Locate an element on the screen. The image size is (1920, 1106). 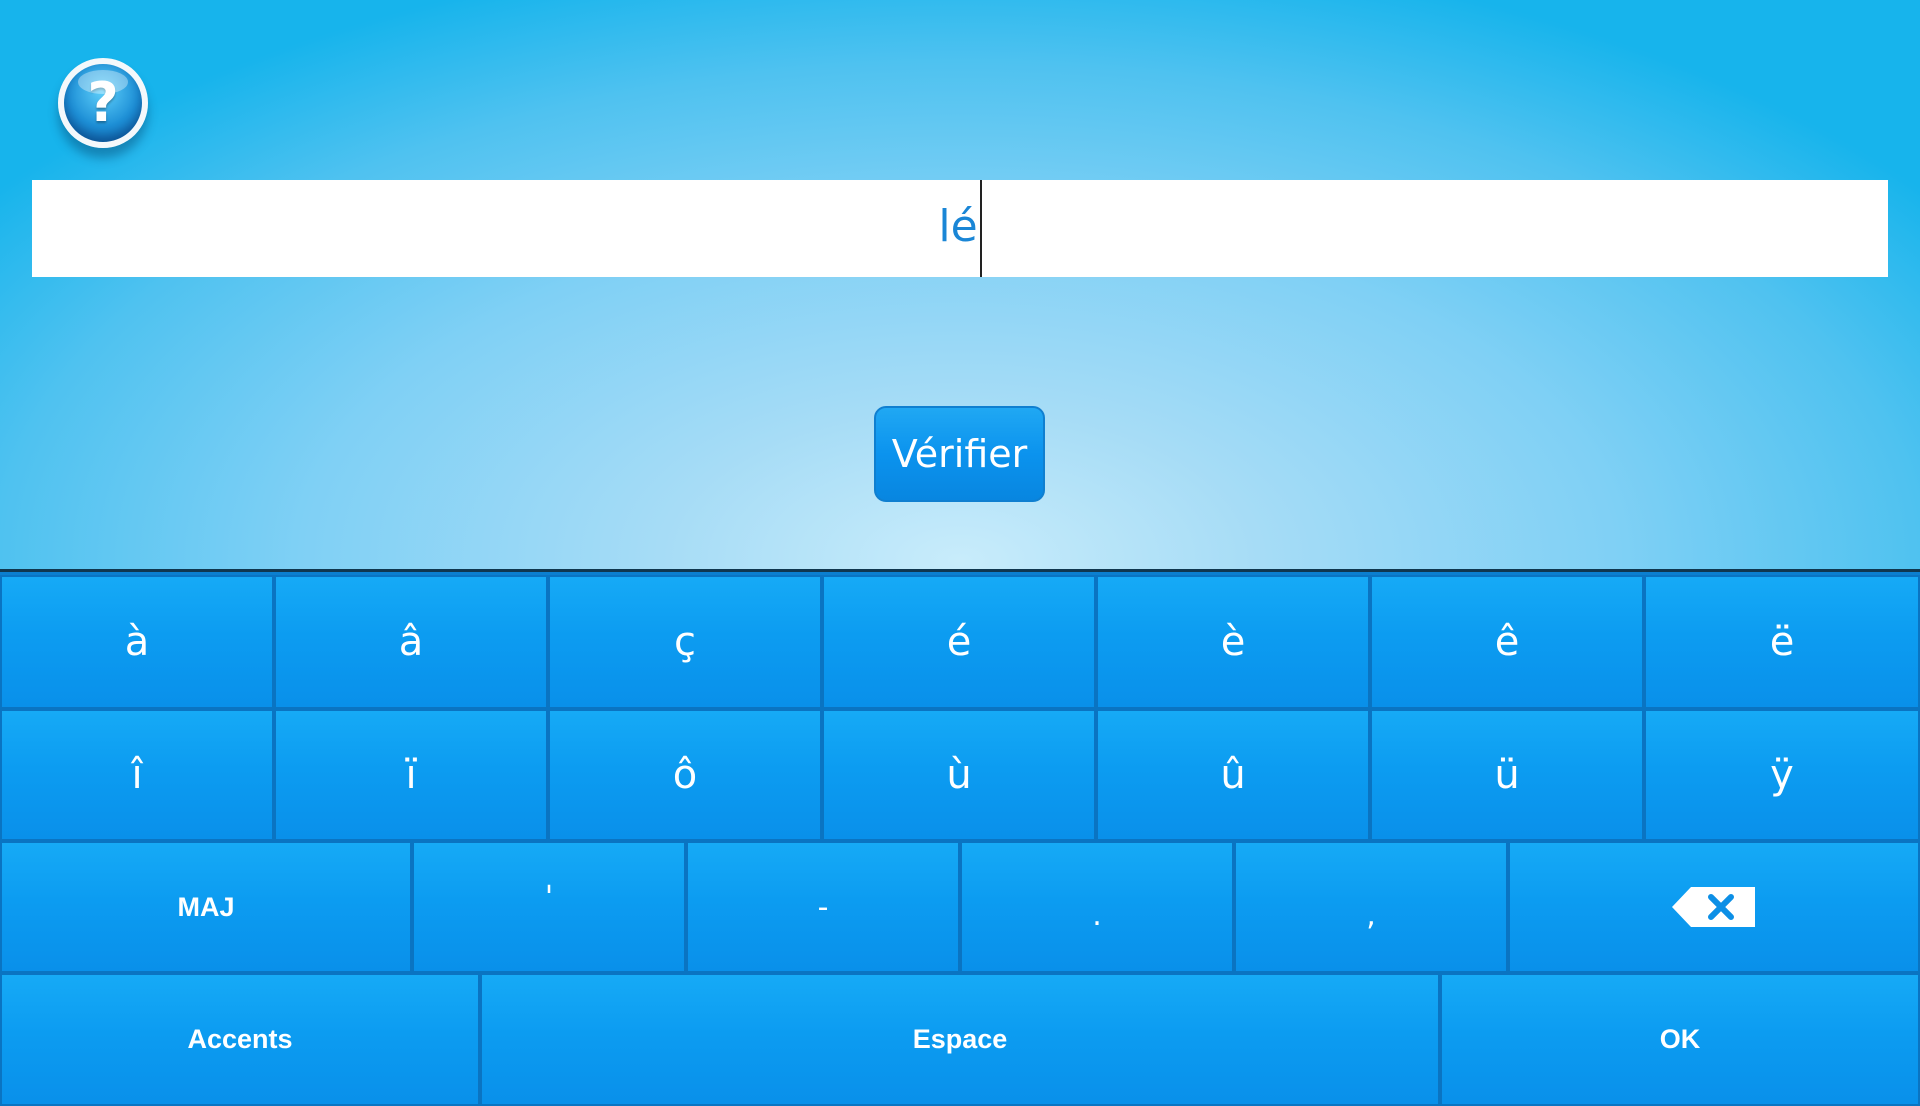
answer-input: lé is located at coordinates (960, 228).